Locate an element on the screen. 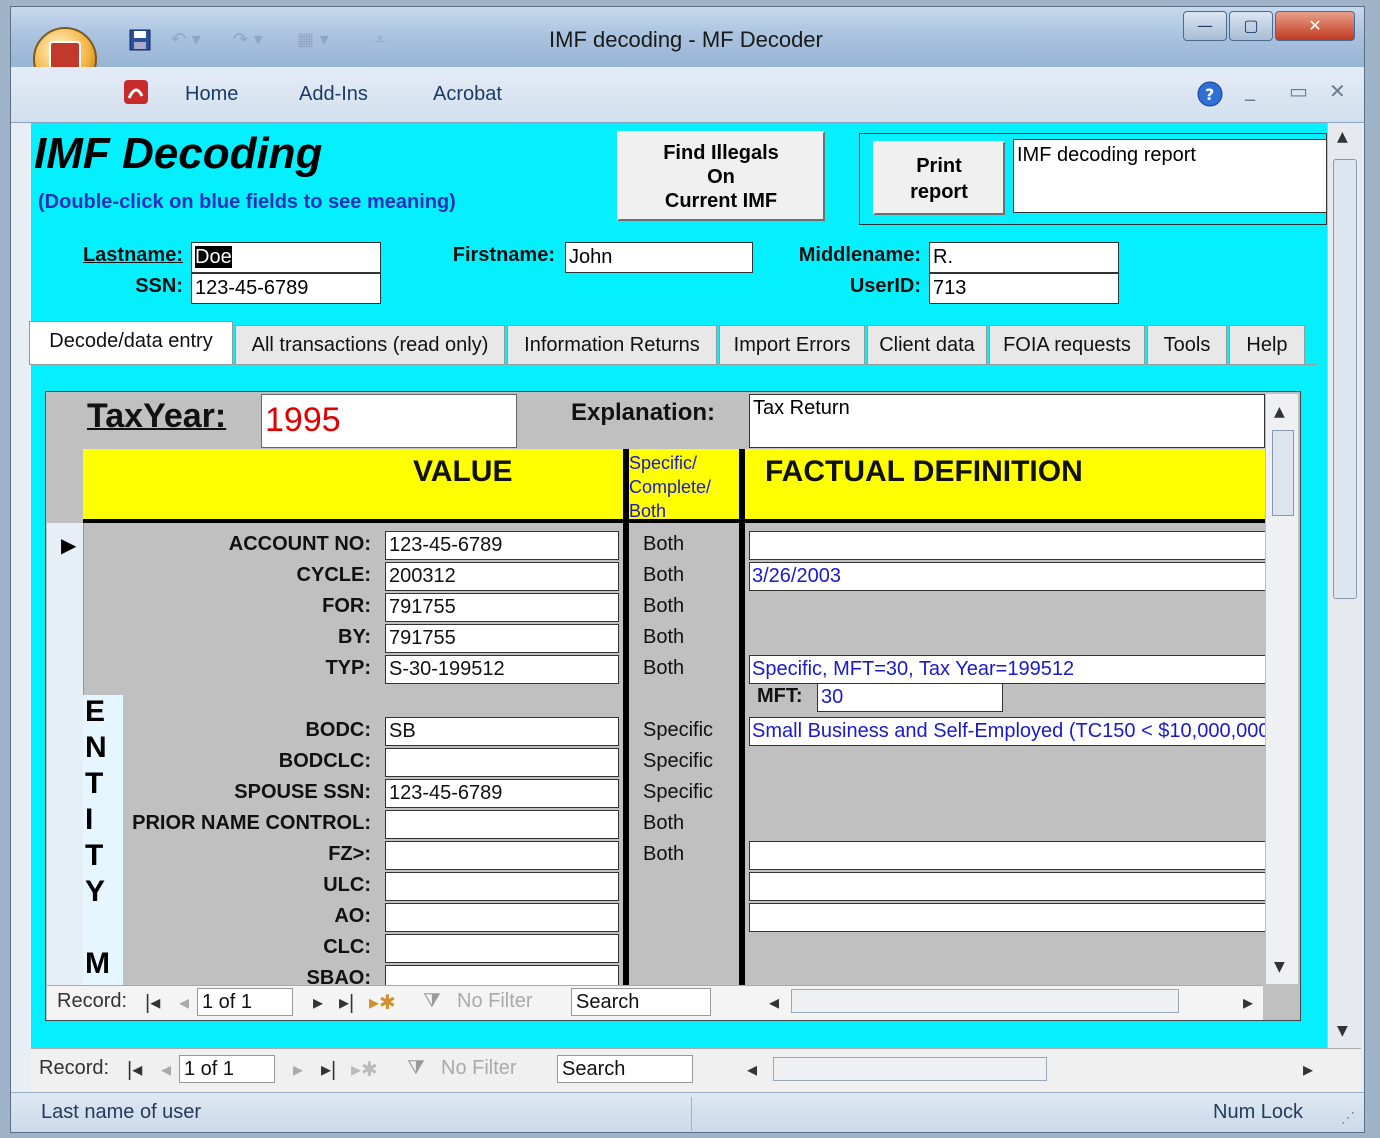  main-prev-record-icon: ◂ is located at coordinates (166, 1069).